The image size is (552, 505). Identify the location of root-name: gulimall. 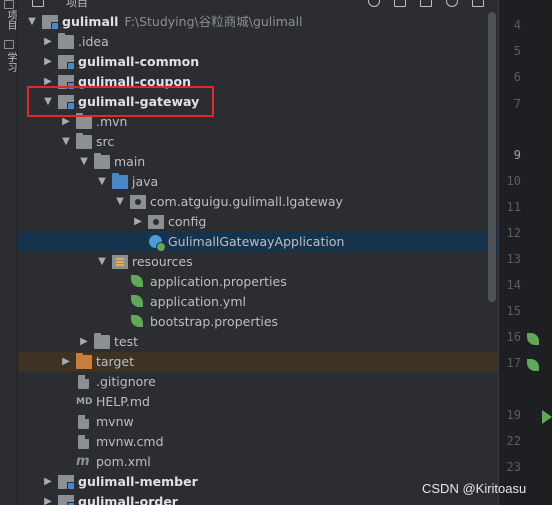
(90, 21).